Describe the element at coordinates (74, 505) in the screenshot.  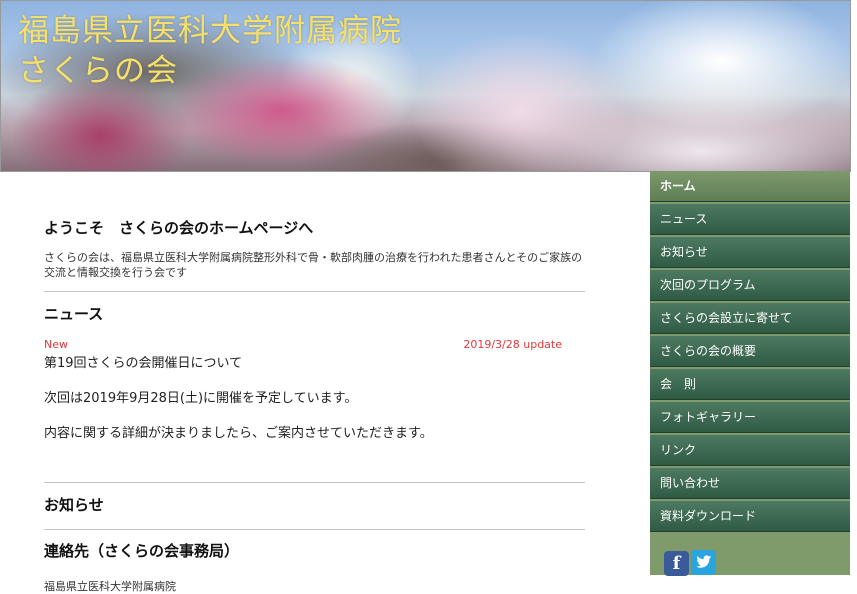
I see `notice-title: お知らせ` at that location.